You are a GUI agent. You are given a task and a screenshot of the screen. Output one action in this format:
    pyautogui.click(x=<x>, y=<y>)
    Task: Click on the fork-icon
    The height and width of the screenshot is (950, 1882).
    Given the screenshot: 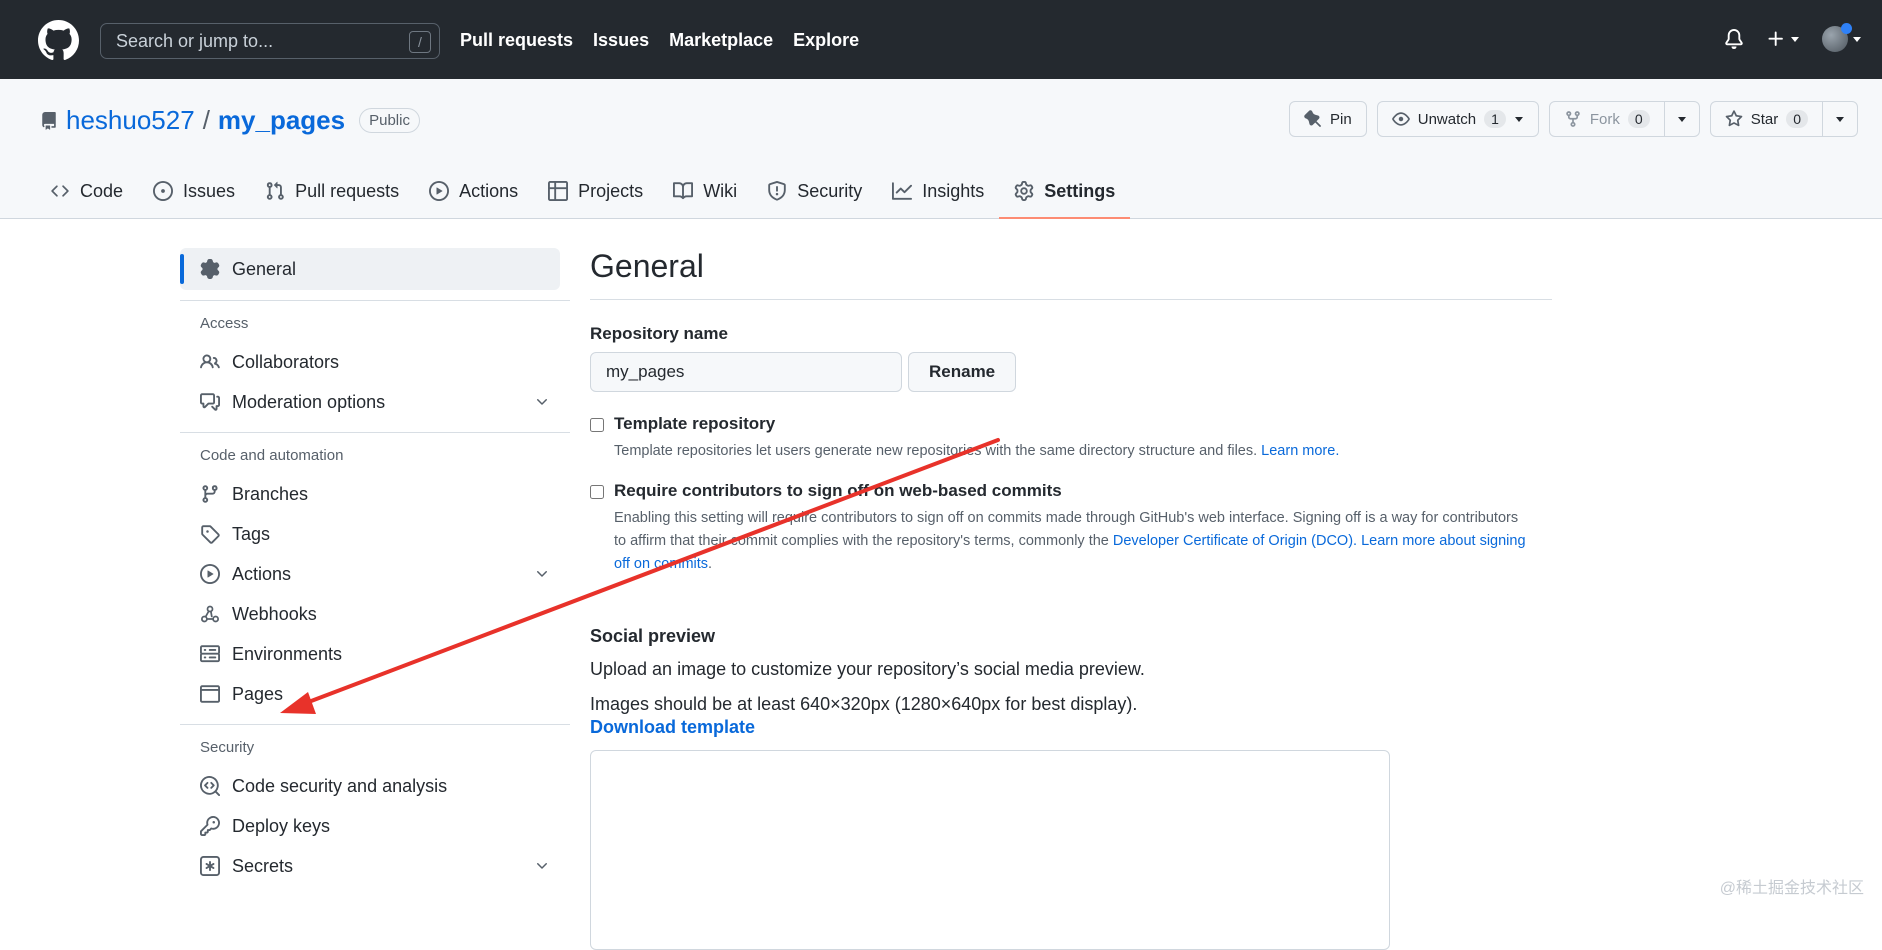 What is the action you would take?
    pyautogui.click(x=1573, y=119)
    